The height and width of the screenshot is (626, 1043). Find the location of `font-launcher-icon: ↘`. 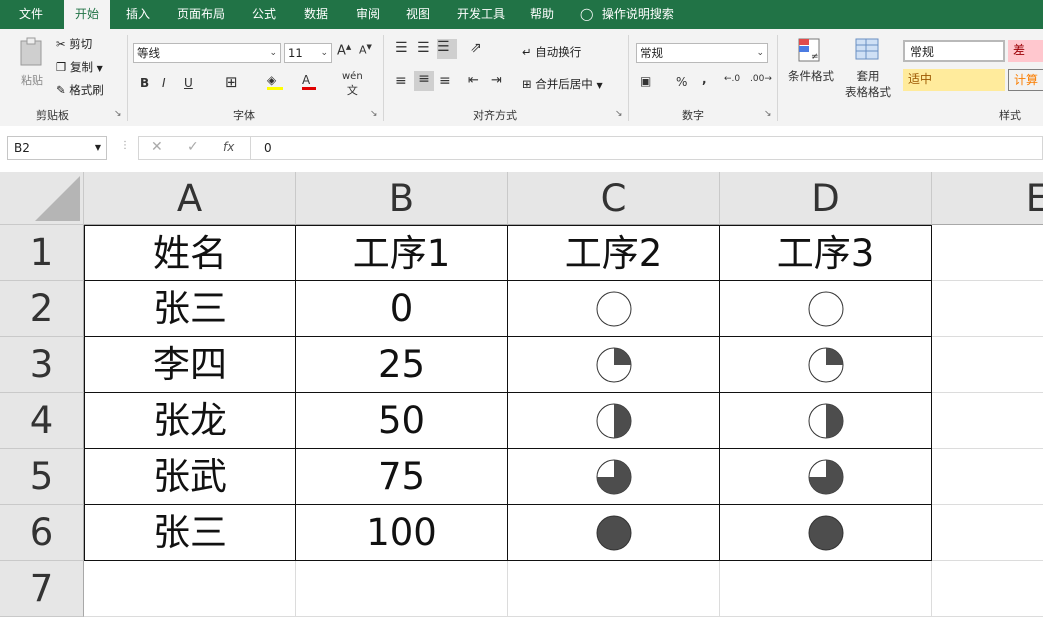

font-launcher-icon: ↘ is located at coordinates (374, 114).